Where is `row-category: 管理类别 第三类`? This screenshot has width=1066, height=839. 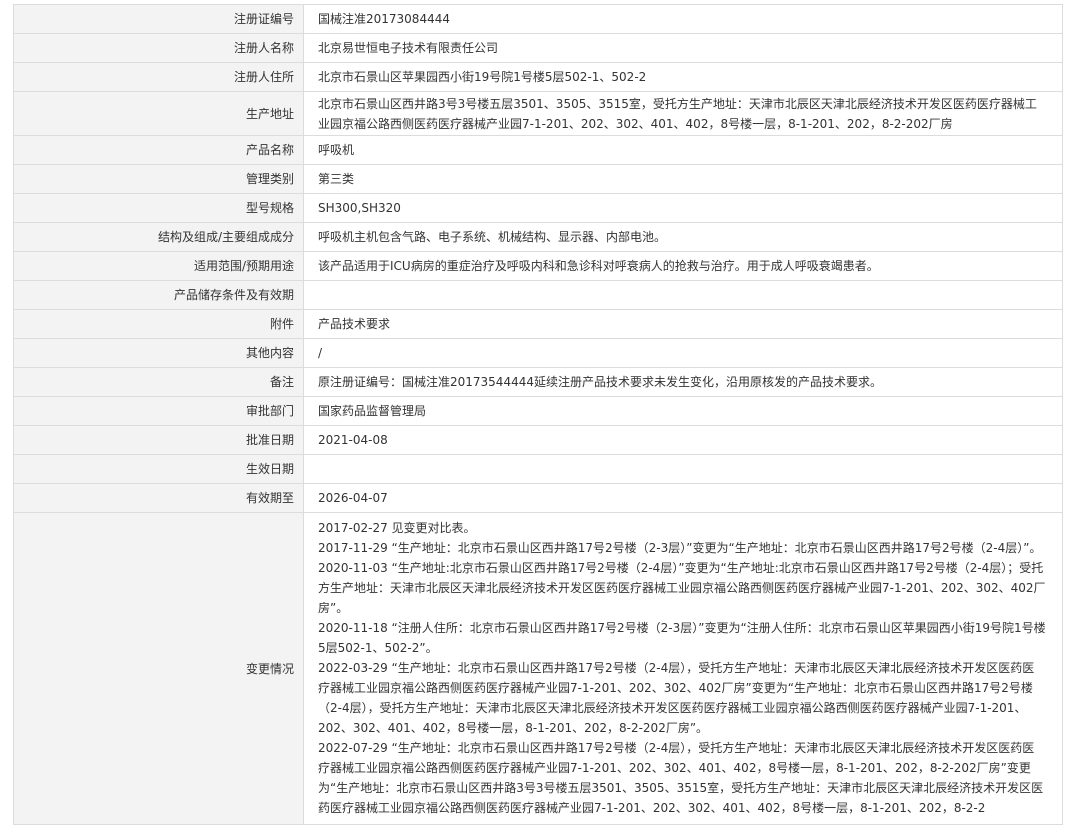
row-category: 管理类别 第三类 is located at coordinates (538, 179).